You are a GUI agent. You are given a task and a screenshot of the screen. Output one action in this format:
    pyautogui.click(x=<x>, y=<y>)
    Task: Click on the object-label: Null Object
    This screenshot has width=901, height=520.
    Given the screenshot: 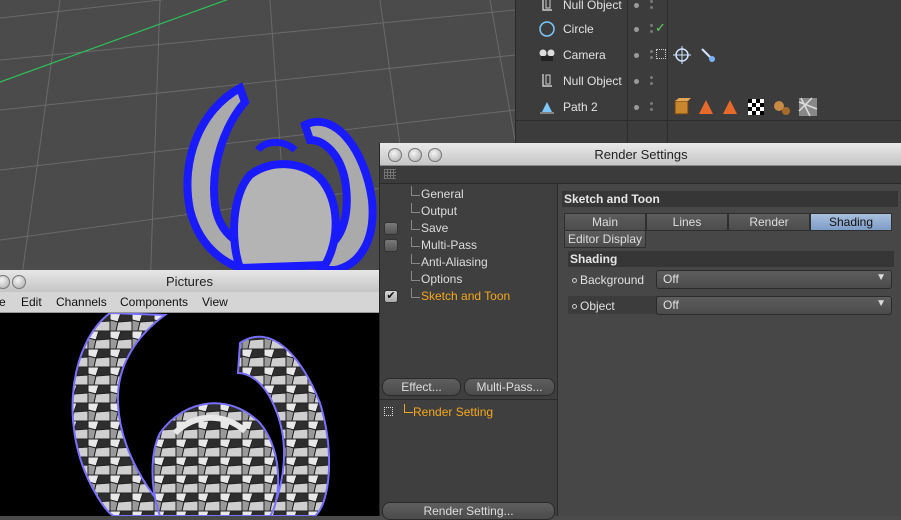 What is the action you would take?
    pyautogui.click(x=592, y=81)
    